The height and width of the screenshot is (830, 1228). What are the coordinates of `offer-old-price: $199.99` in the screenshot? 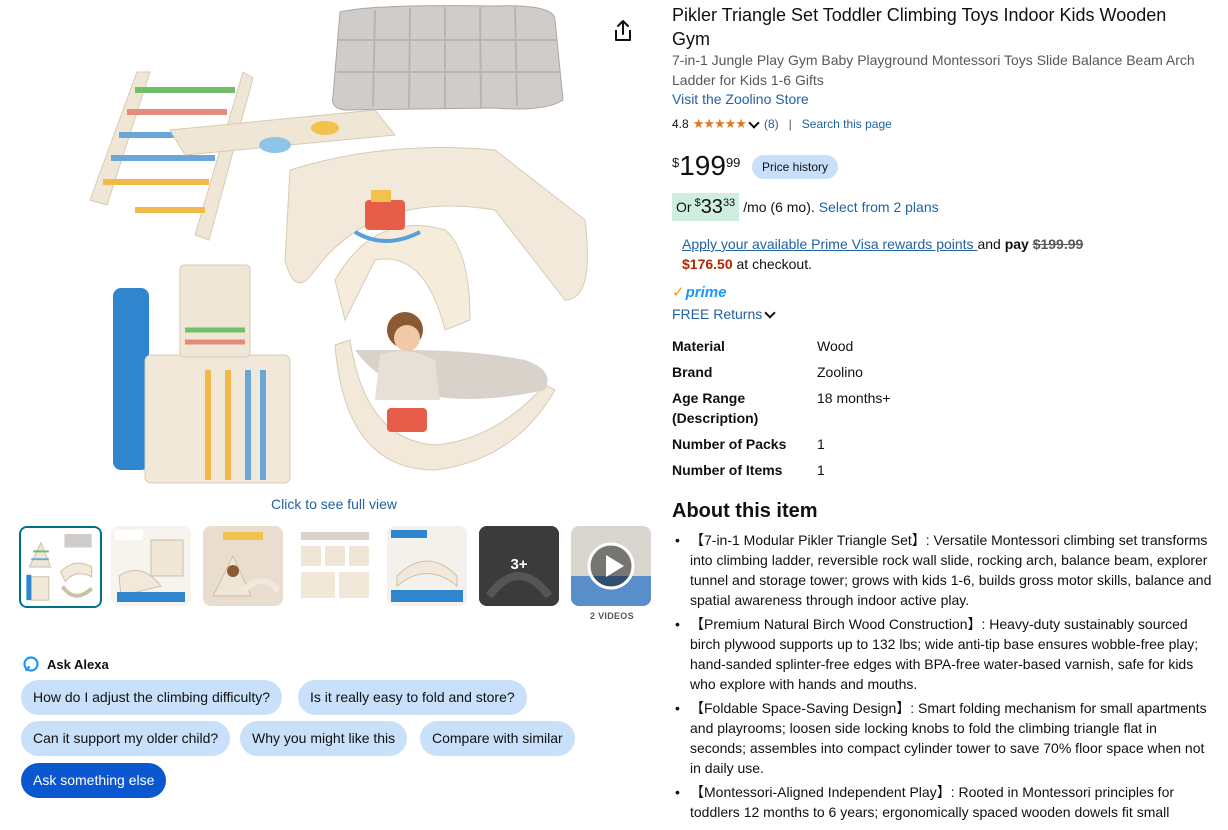 It's located at (1058, 244).